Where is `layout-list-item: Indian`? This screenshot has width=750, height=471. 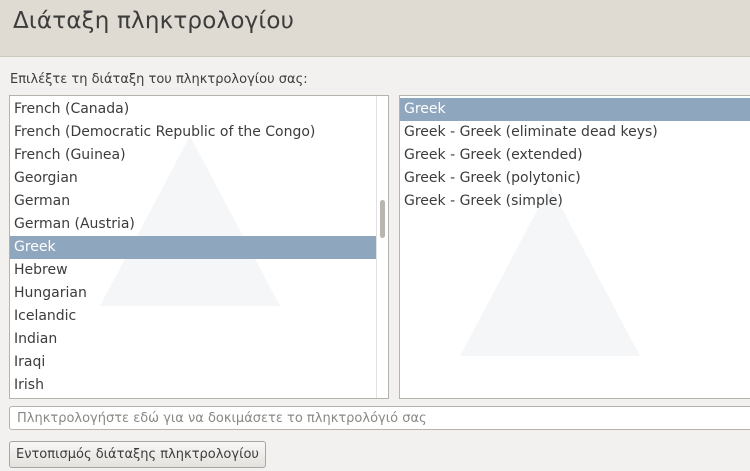 layout-list-item: Indian is located at coordinates (193, 339).